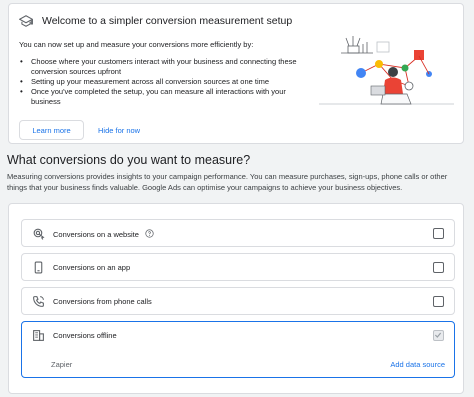  Describe the element at coordinates (438, 301) in the screenshot. I see `option-phone-calls-checkbox` at that location.